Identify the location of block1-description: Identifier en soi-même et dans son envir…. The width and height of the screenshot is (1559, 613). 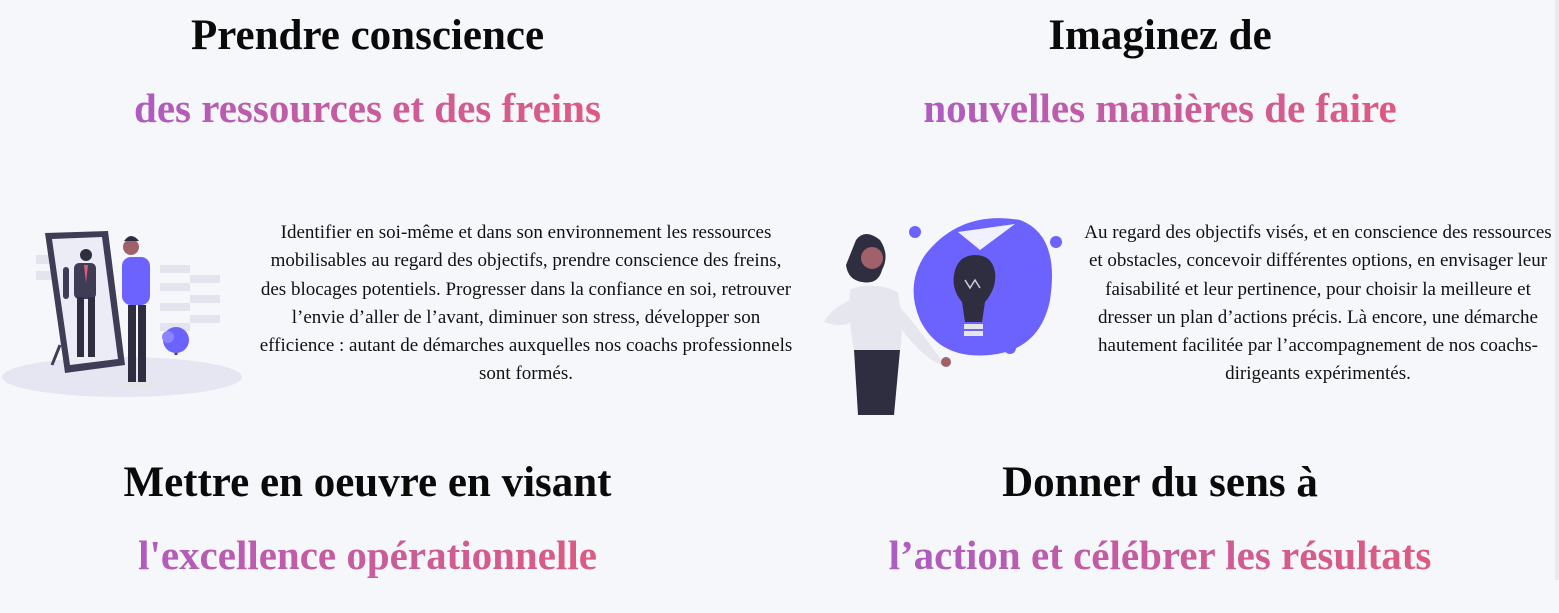
(526, 303).